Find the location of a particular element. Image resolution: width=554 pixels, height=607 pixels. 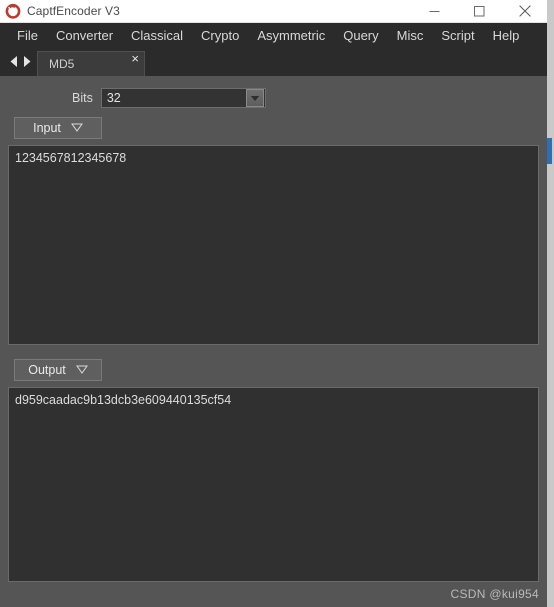

maximize-button is located at coordinates (479, 11).